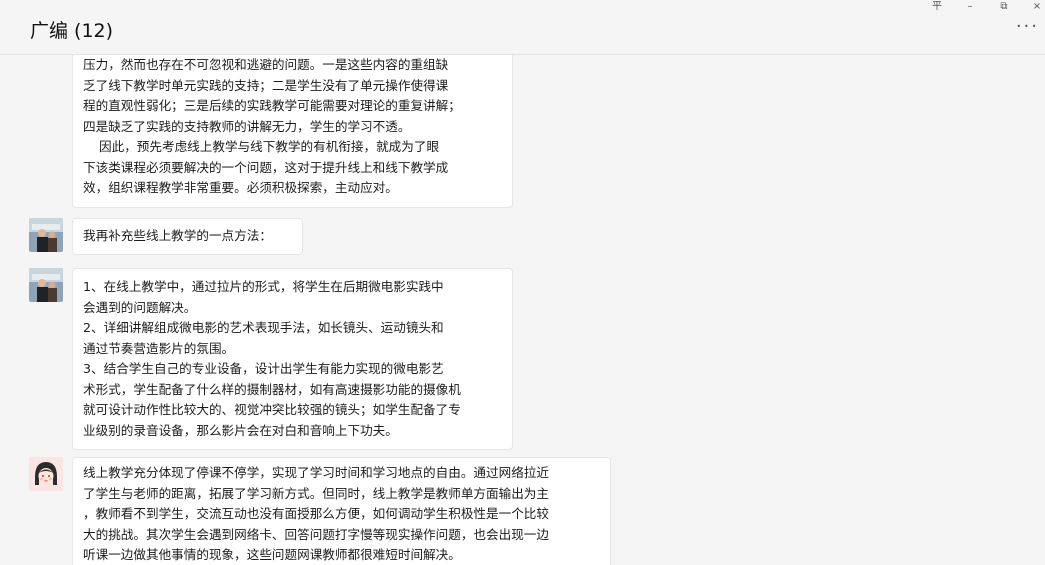 Image resolution: width=1045 pixels, height=565 pixels. Describe the element at coordinates (266, 64) in the screenshot. I see `message-line: 压力，然而也存在不可忽视和逃避的问题。一是这些内容的重组缺` at that location.